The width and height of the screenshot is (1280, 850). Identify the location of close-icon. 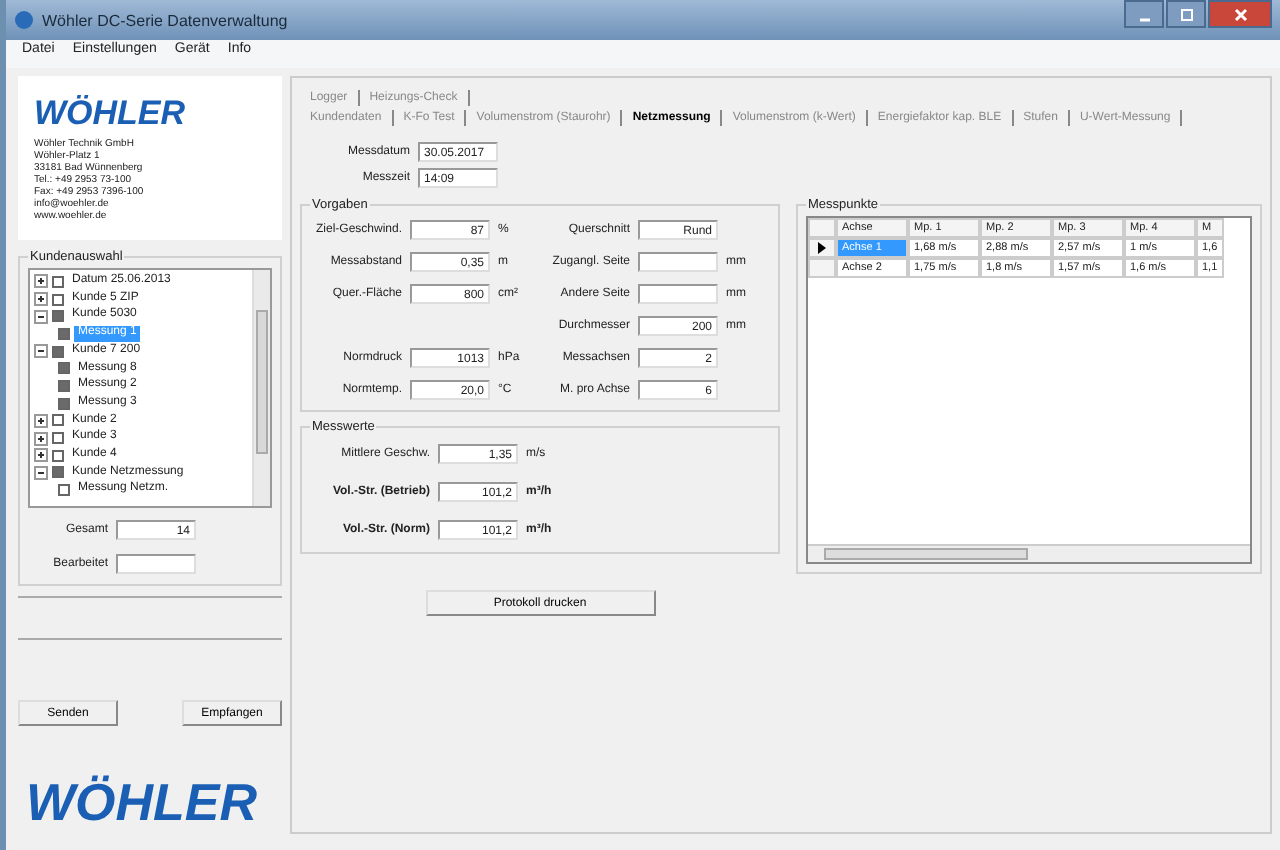
(1240, 14).